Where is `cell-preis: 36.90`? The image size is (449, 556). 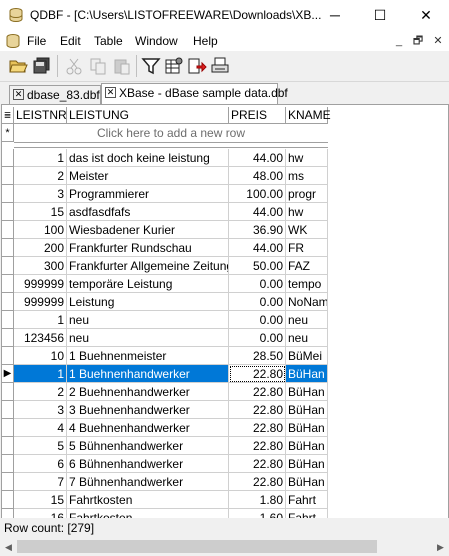 cell-preis: 36.90 is located at coordinates (257, 230).